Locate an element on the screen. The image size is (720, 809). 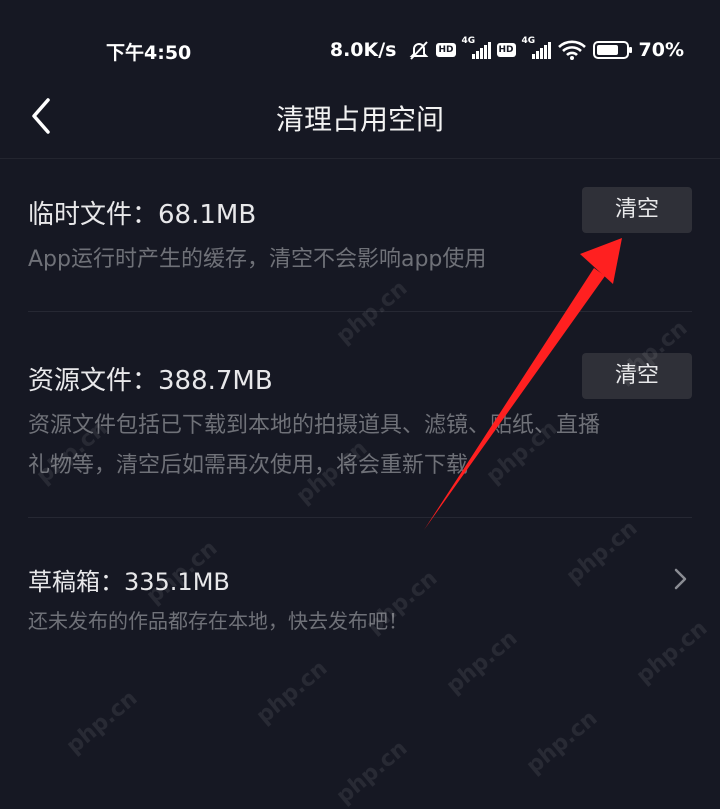
mute-icon is located at coordinates (419, 50).